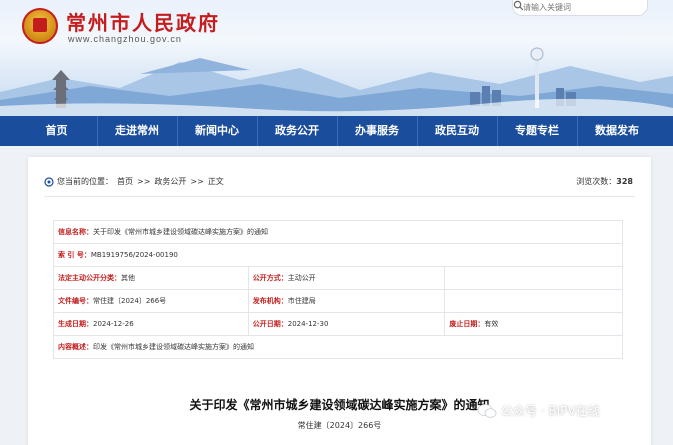 The height and width of the screenshot is (445, 673). Describe the element at coordinates (74, 255) in the screenshot. I see `index-label: 索 引 号：` at that location.